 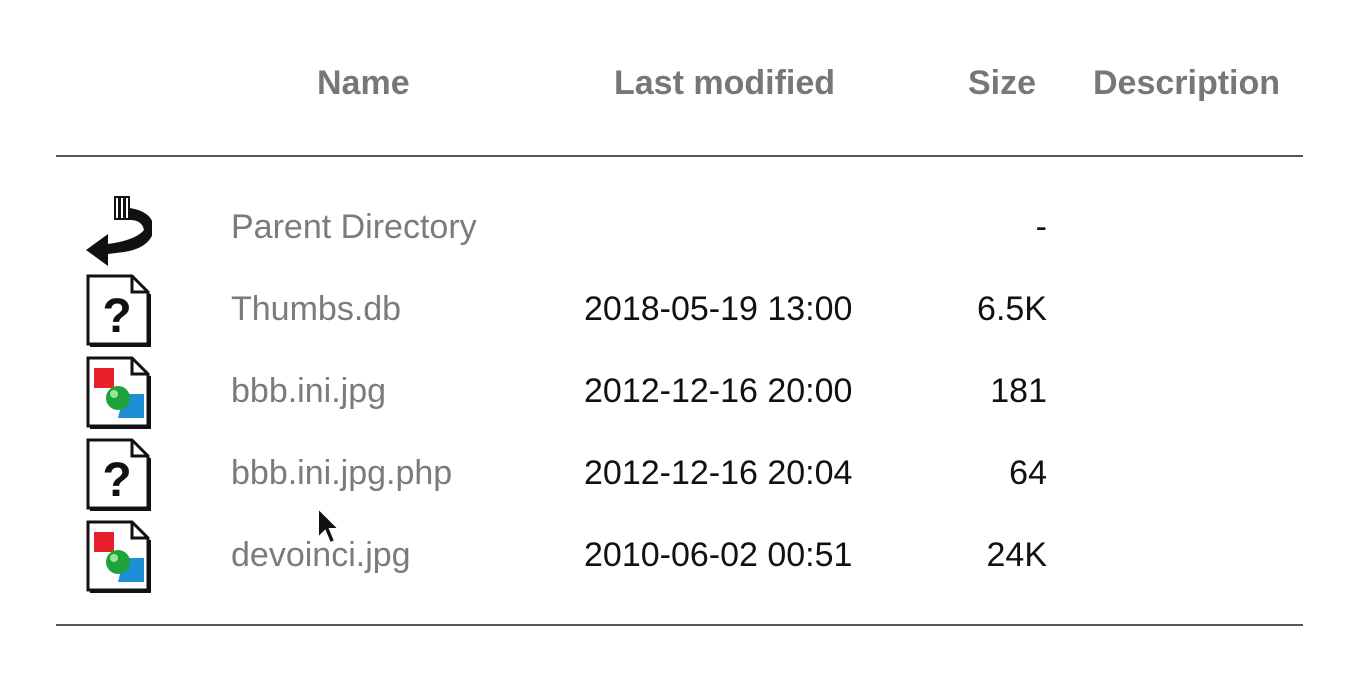 I want to click on footer-divider, so click(x=679, y=625).